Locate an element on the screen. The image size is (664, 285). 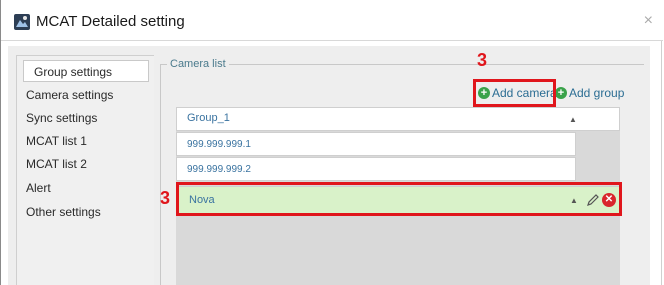
title-divider is located at coordinates (332, 40).